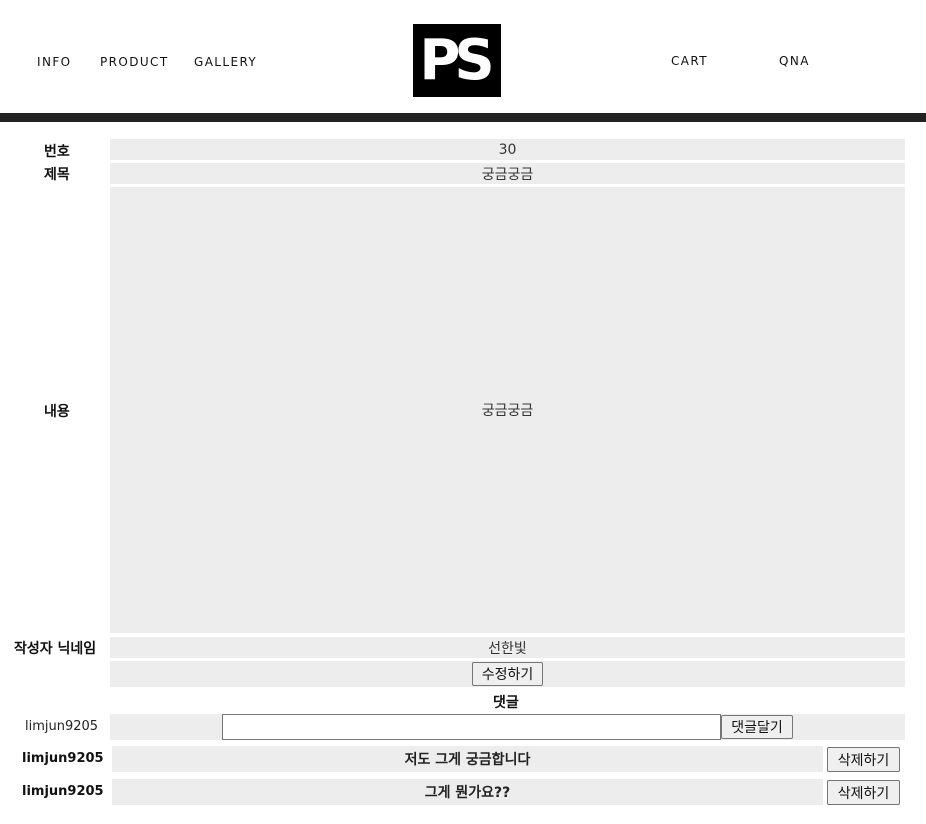  Describe the element at coordinates (225, 62) in the screenshot. I see `nav-gallery-link: GALLERY` at that location.